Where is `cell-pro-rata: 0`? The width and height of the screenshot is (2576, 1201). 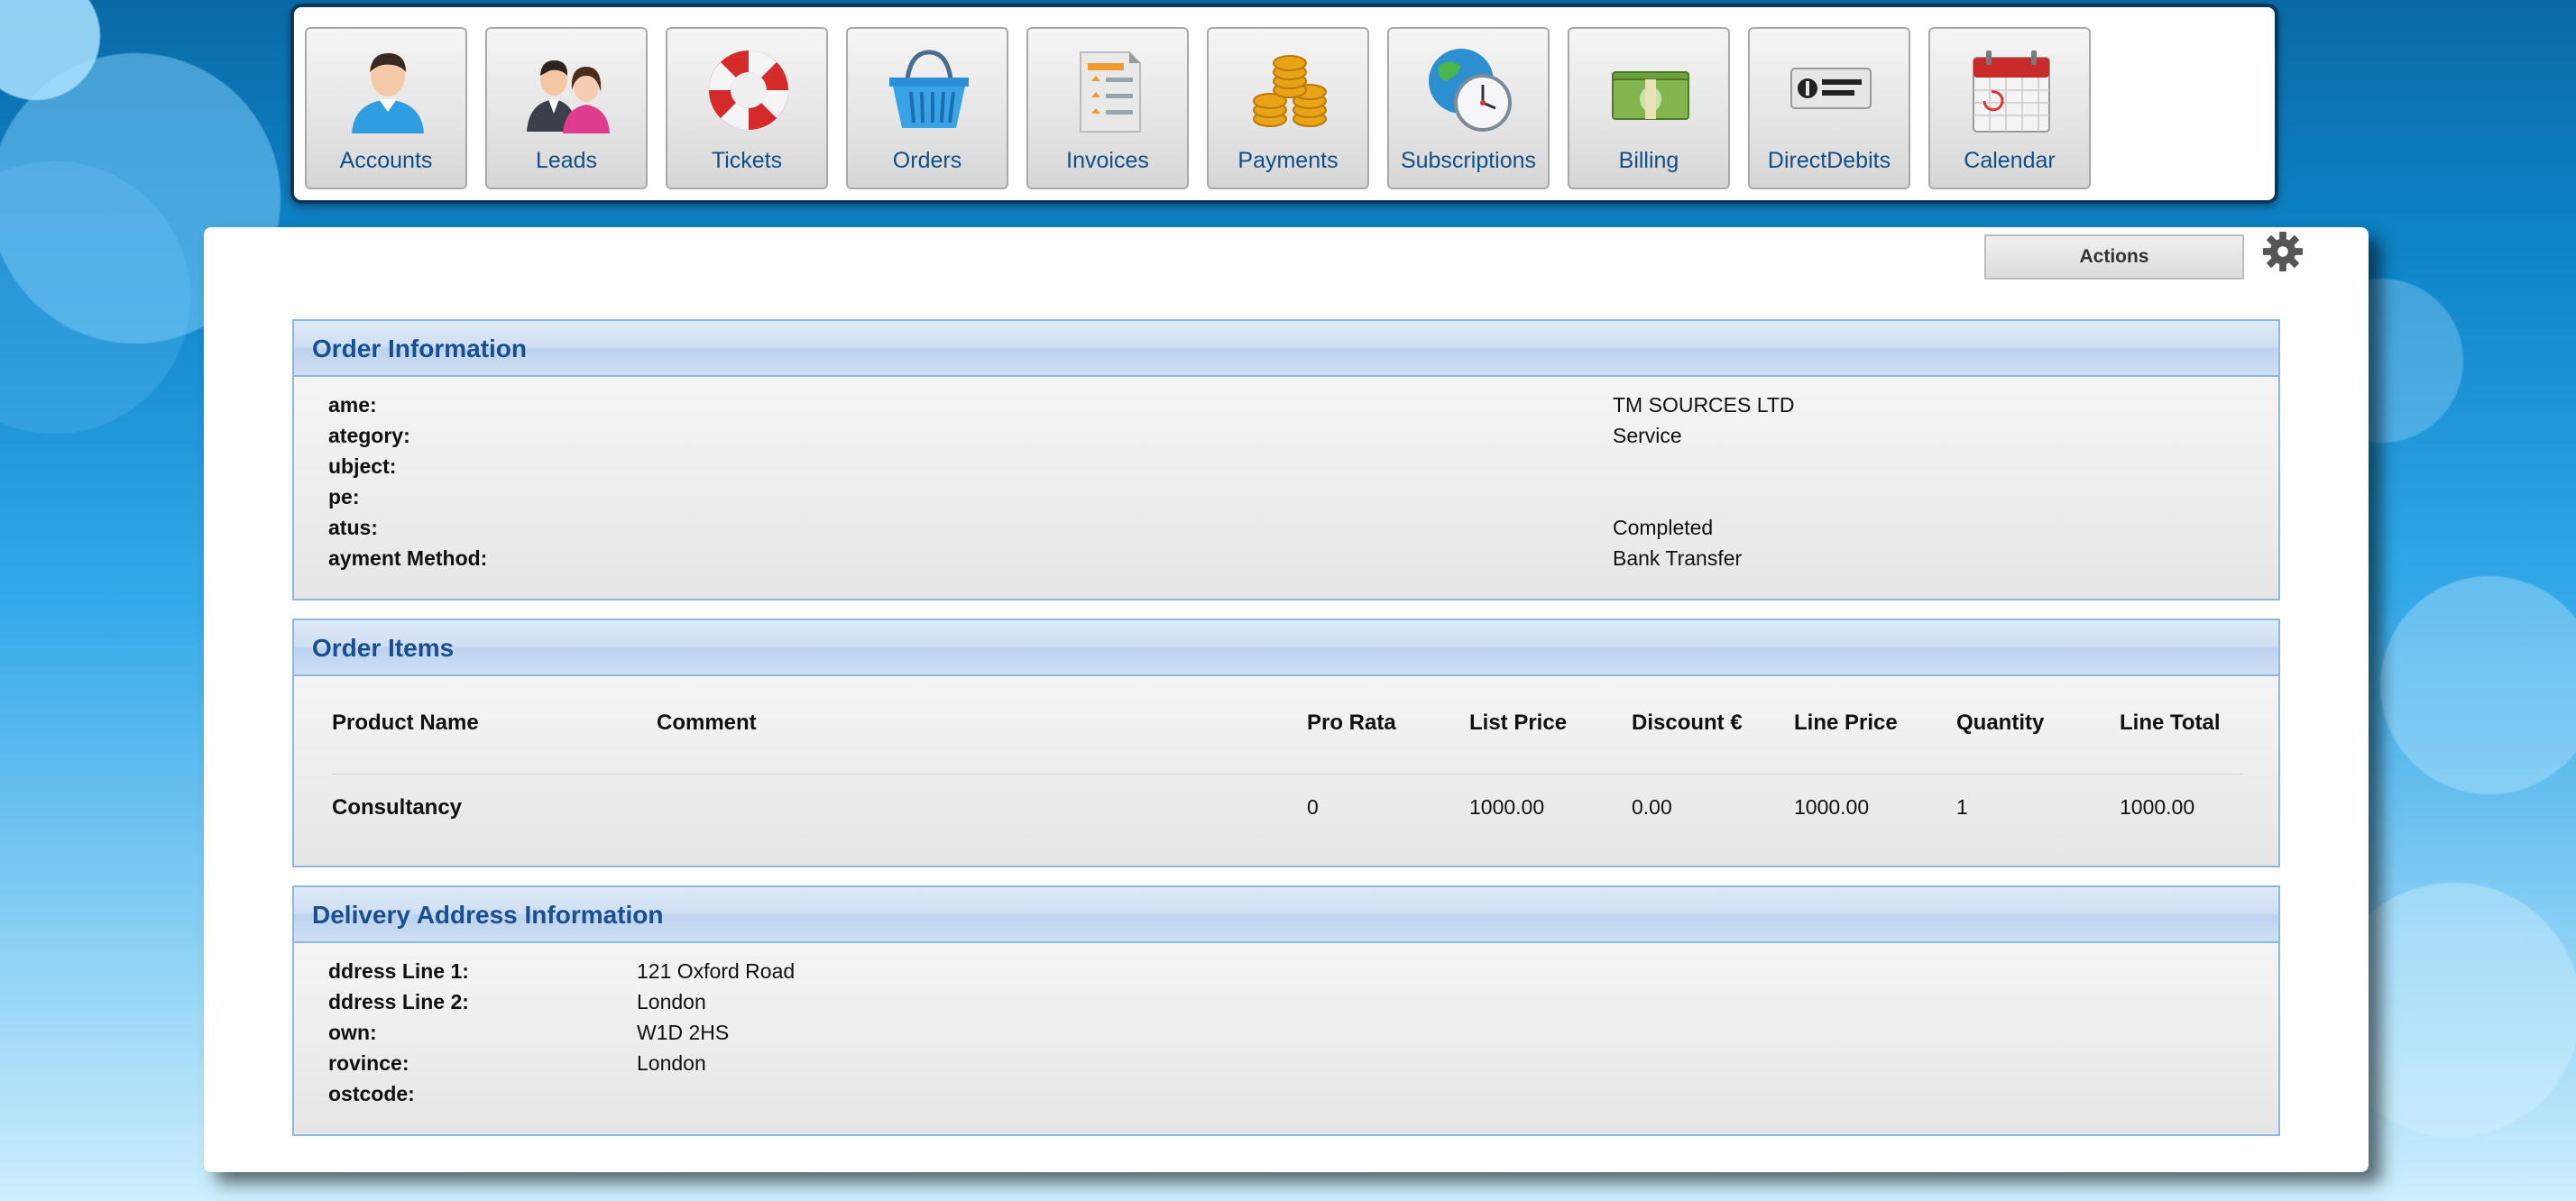
cell-pro-rata: 0 is located at coordinates (1313, 807).